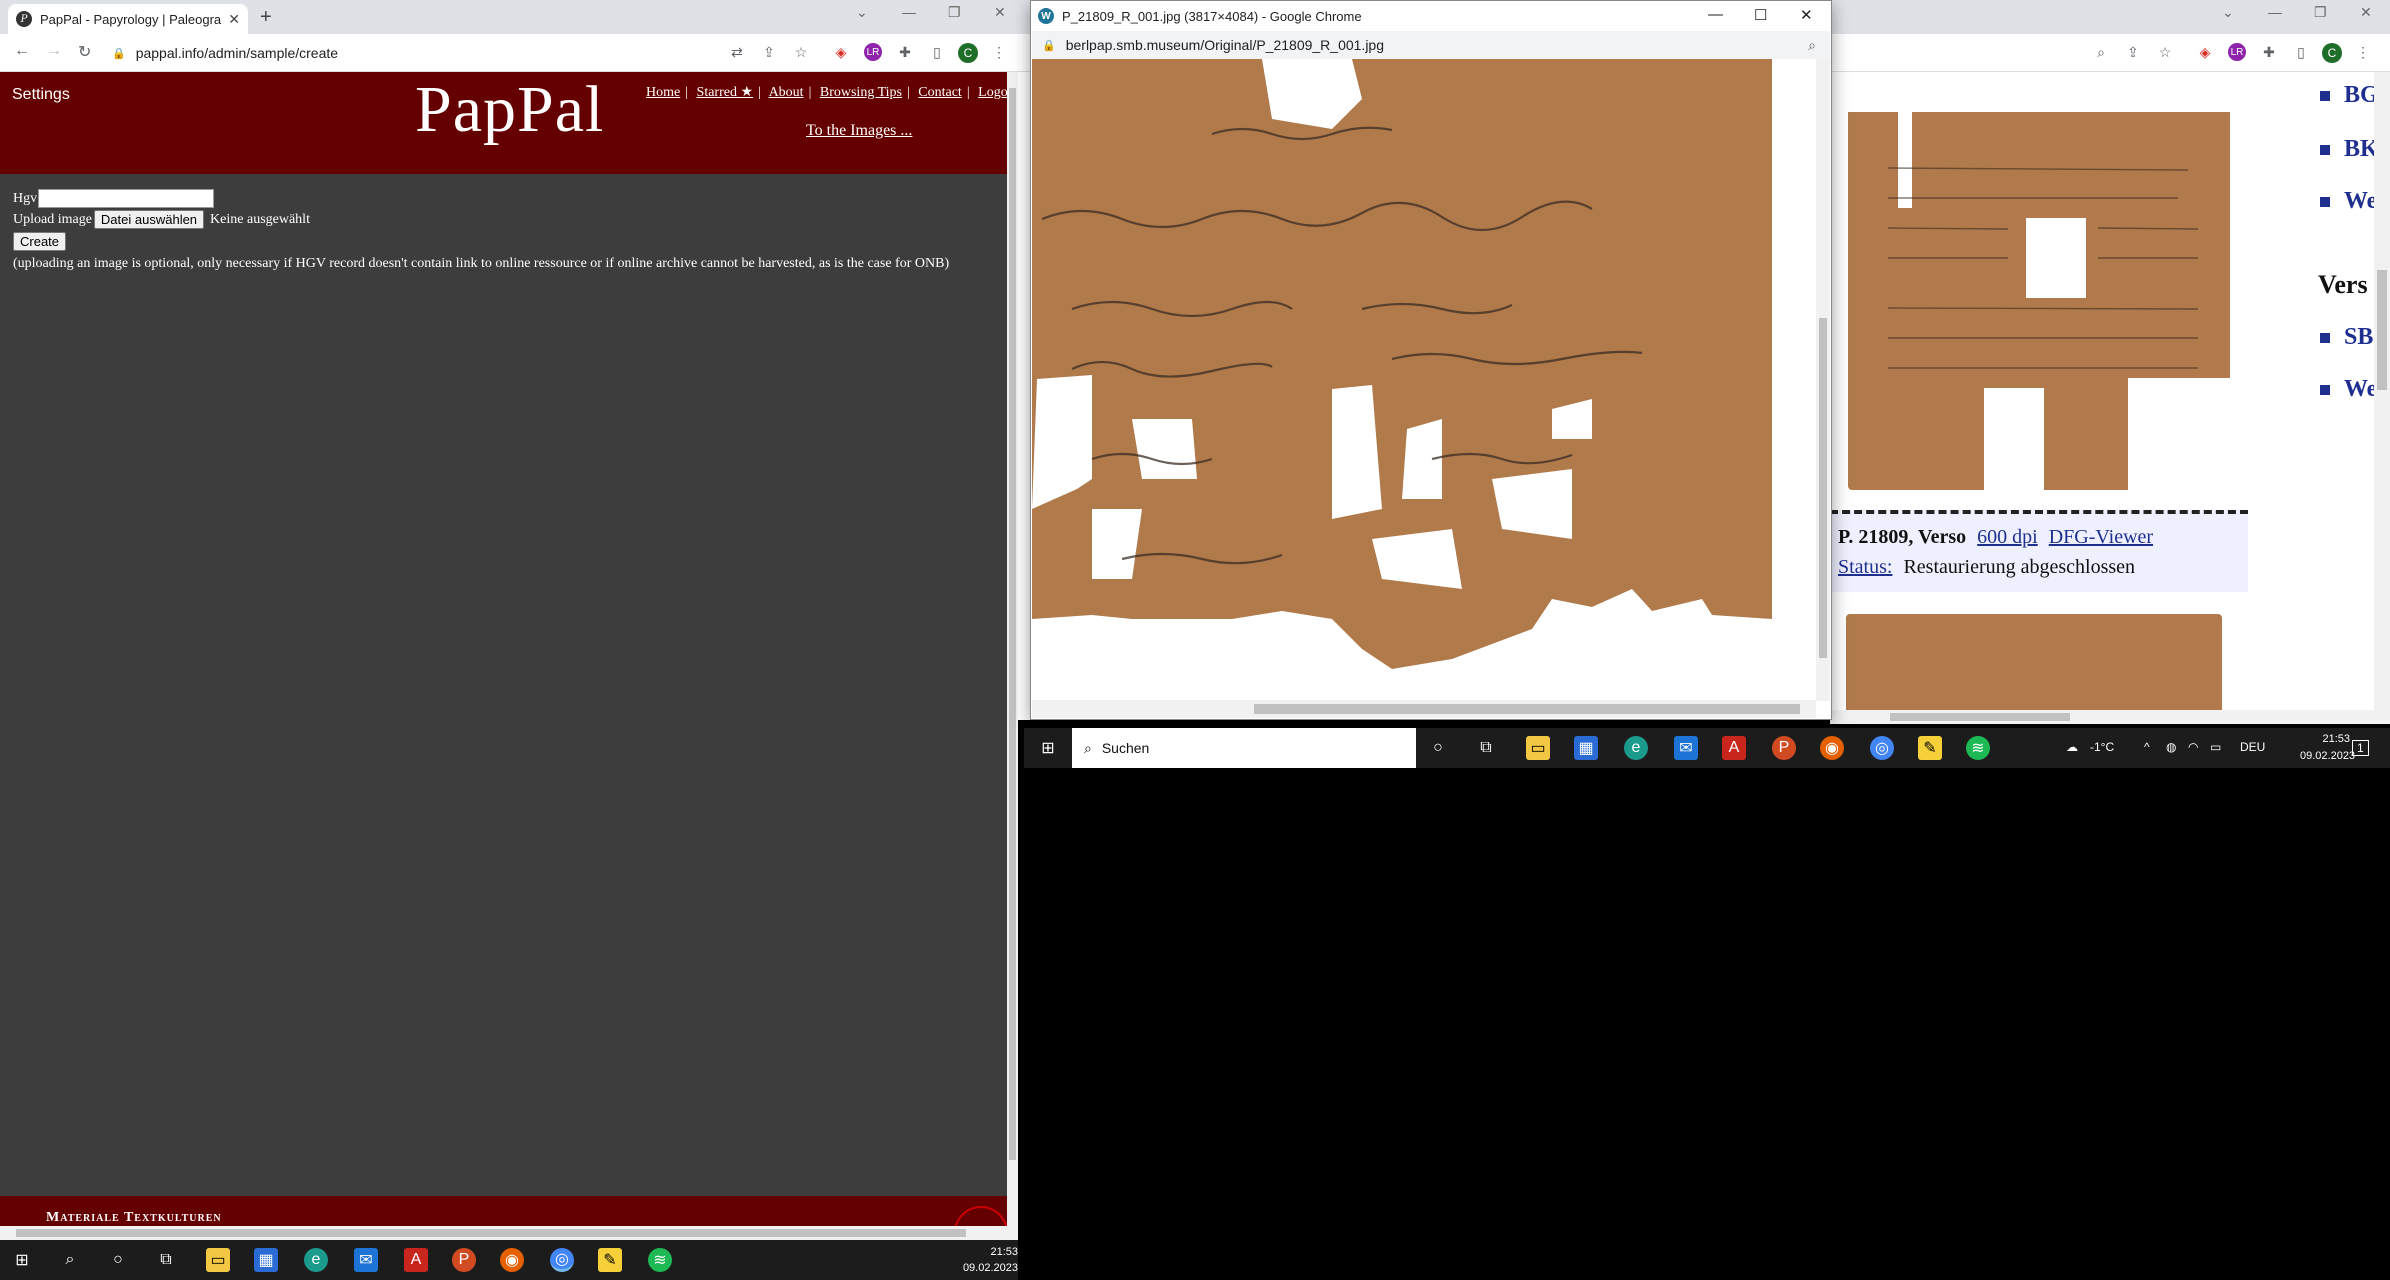  I want to click on store-icon: ▦, so click(266, 1260).